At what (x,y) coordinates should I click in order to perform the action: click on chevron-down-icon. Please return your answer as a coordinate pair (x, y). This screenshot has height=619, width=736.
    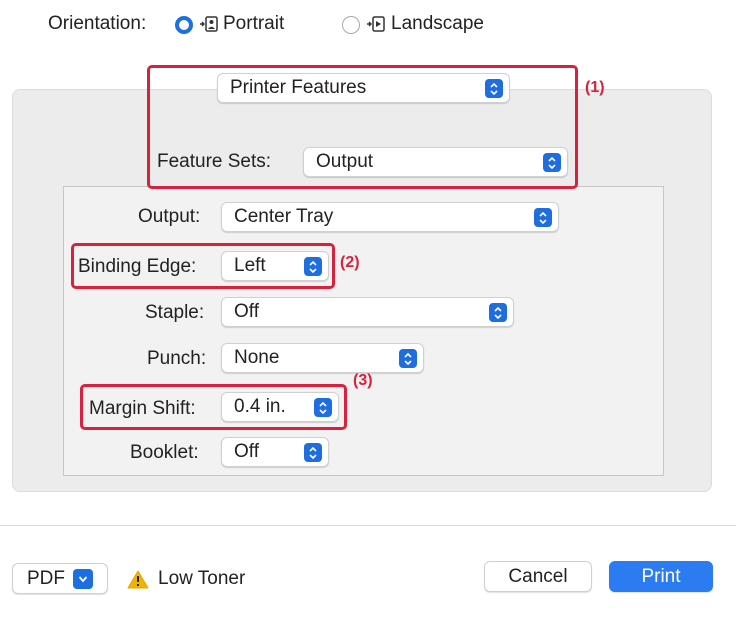
    Looking at the image, I should click on (83, 578).